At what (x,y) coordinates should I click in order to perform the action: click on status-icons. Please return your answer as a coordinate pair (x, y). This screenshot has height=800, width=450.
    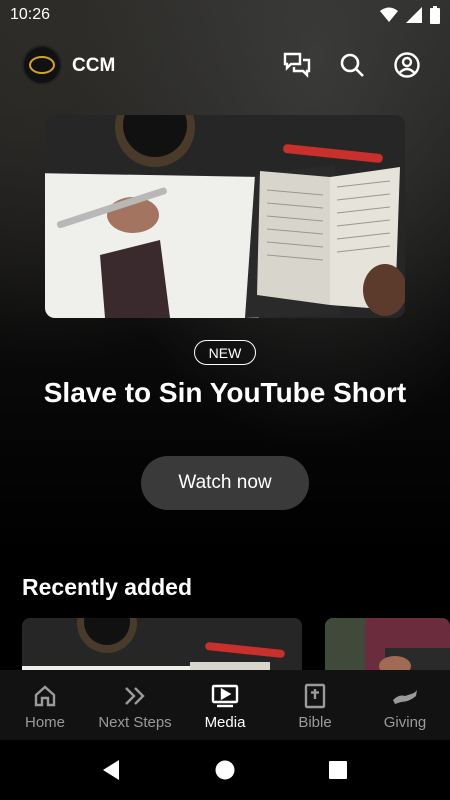
    Looking at the image, I should click on (410, 17).